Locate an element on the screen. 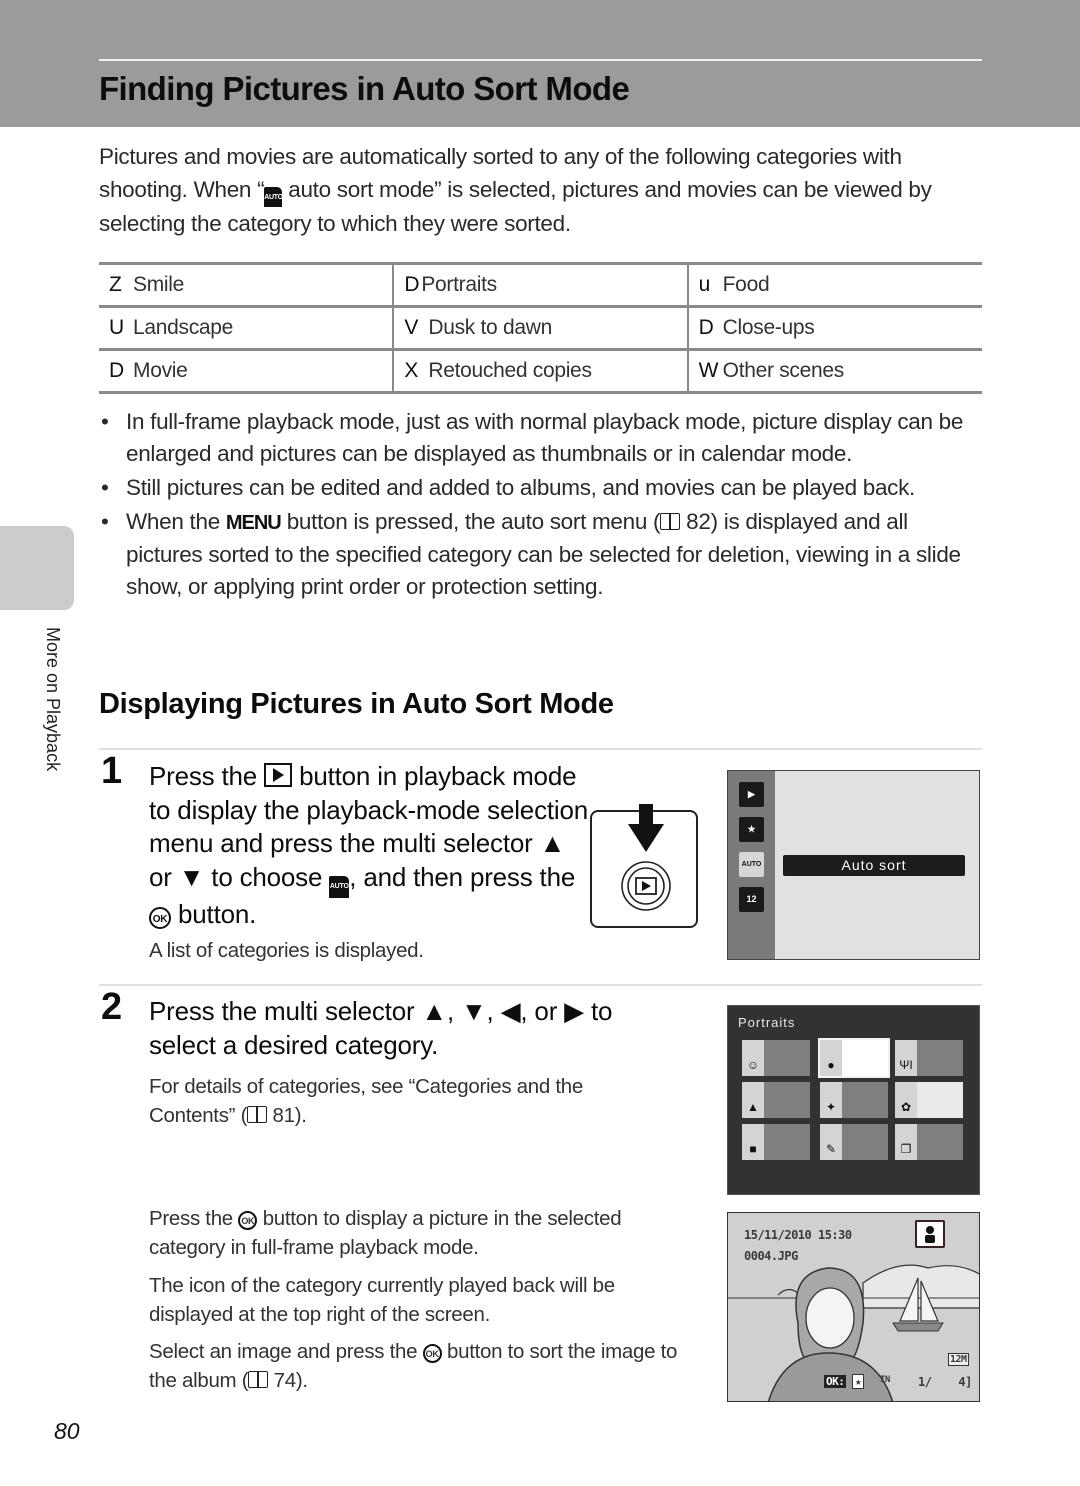 The width and height of the screenshot is (1080, 1486). category-close-ups: ✿ is located at coordinates (929, 1100).